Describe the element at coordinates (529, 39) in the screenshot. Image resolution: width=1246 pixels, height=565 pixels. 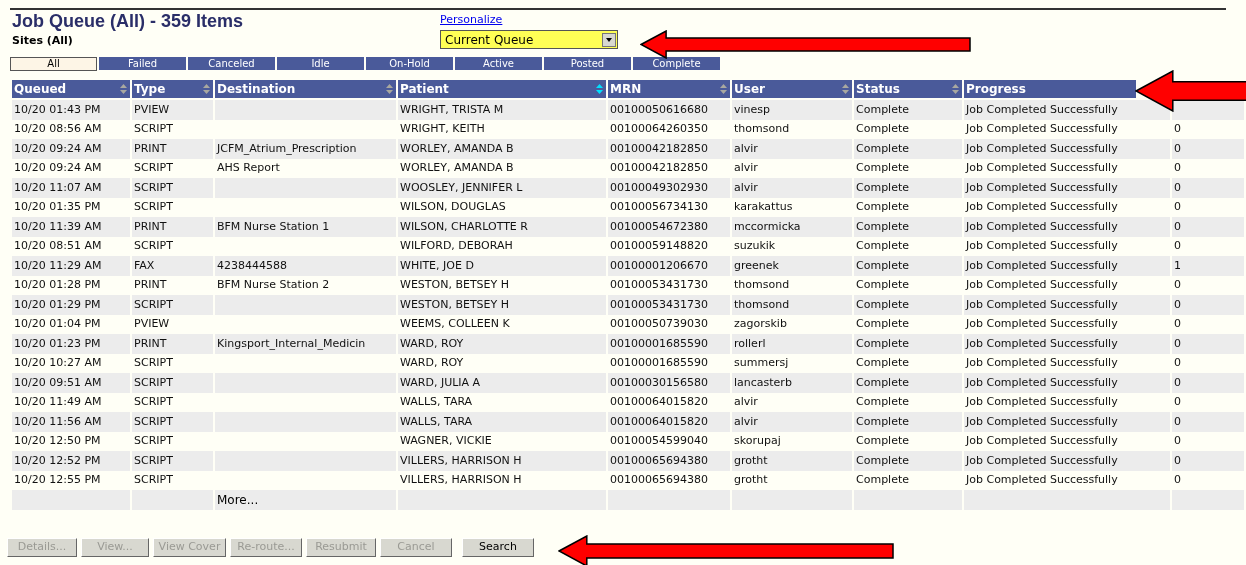
I see `queue-select: Current Queue` at that location.